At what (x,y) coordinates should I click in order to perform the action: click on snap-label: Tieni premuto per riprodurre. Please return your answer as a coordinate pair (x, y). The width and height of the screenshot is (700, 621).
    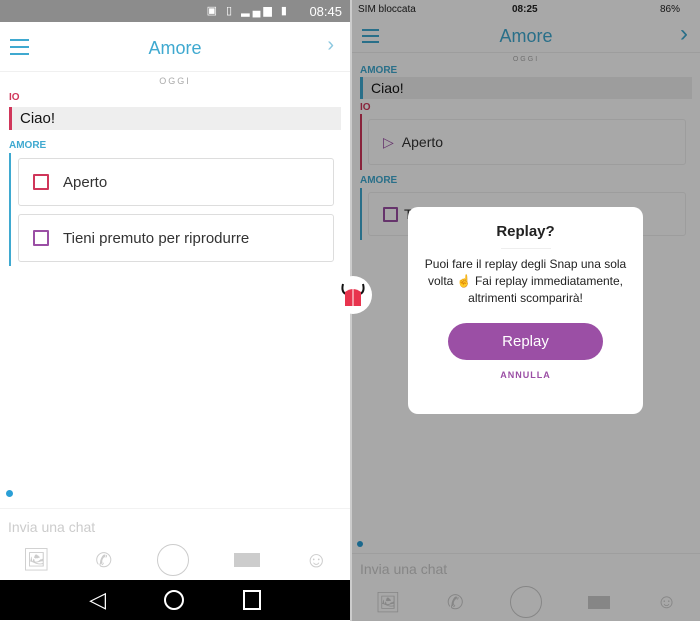
    Looking at the image, I should click on (156, 238).